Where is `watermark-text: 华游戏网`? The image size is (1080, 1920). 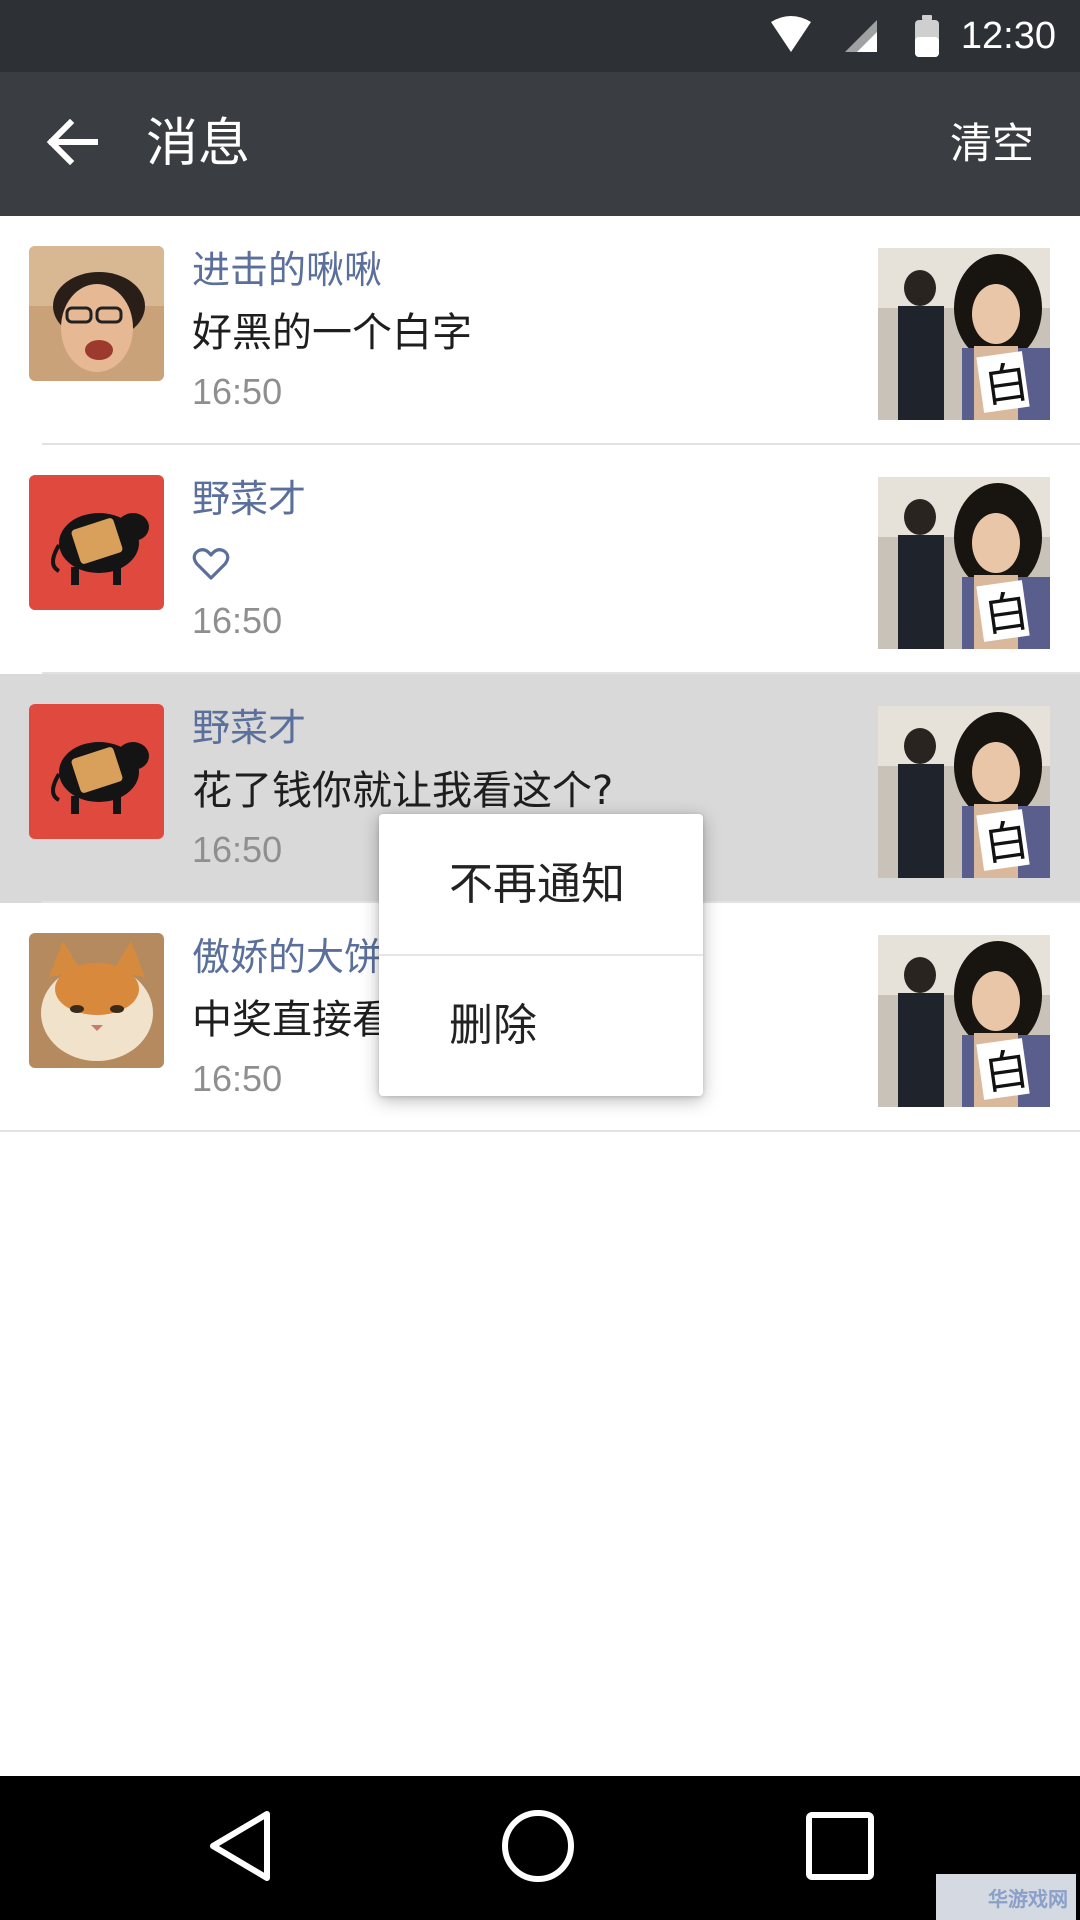 watermark-text: 华游戏网 is located at coordinates (1028, 1898).